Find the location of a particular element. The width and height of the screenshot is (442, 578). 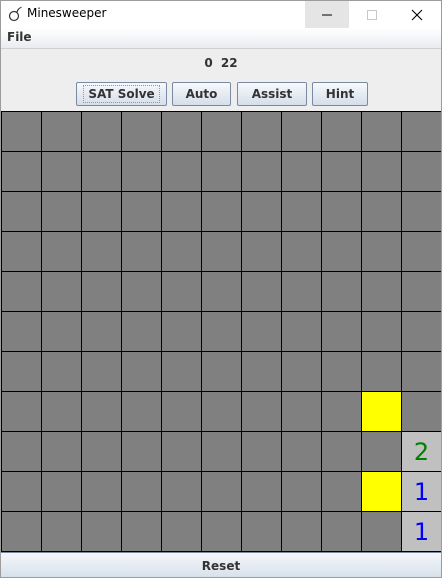

minimize-button is located at coordinates (327, 14).